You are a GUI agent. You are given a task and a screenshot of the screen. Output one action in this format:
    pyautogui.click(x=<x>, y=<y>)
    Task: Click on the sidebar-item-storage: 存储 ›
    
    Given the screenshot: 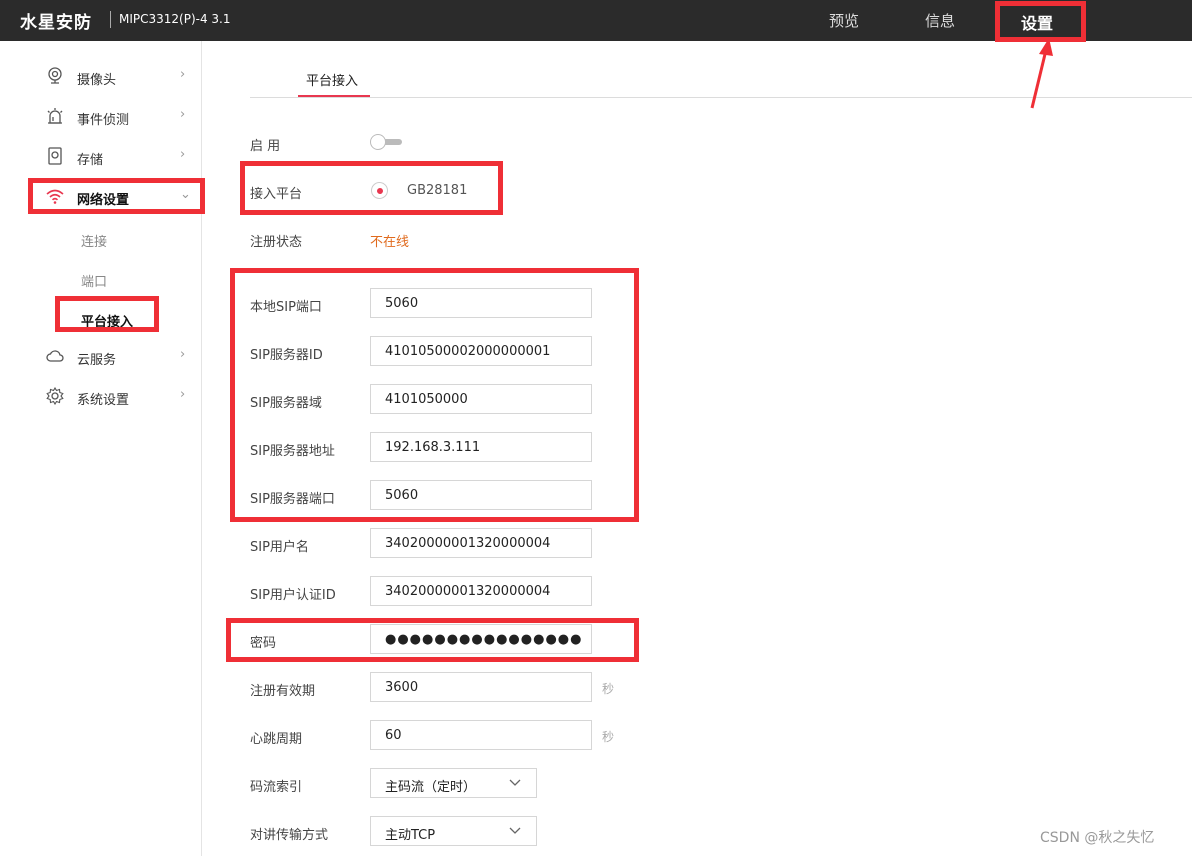 What is the action you would take?
    pyautogui.click(x=100, y=157)
    